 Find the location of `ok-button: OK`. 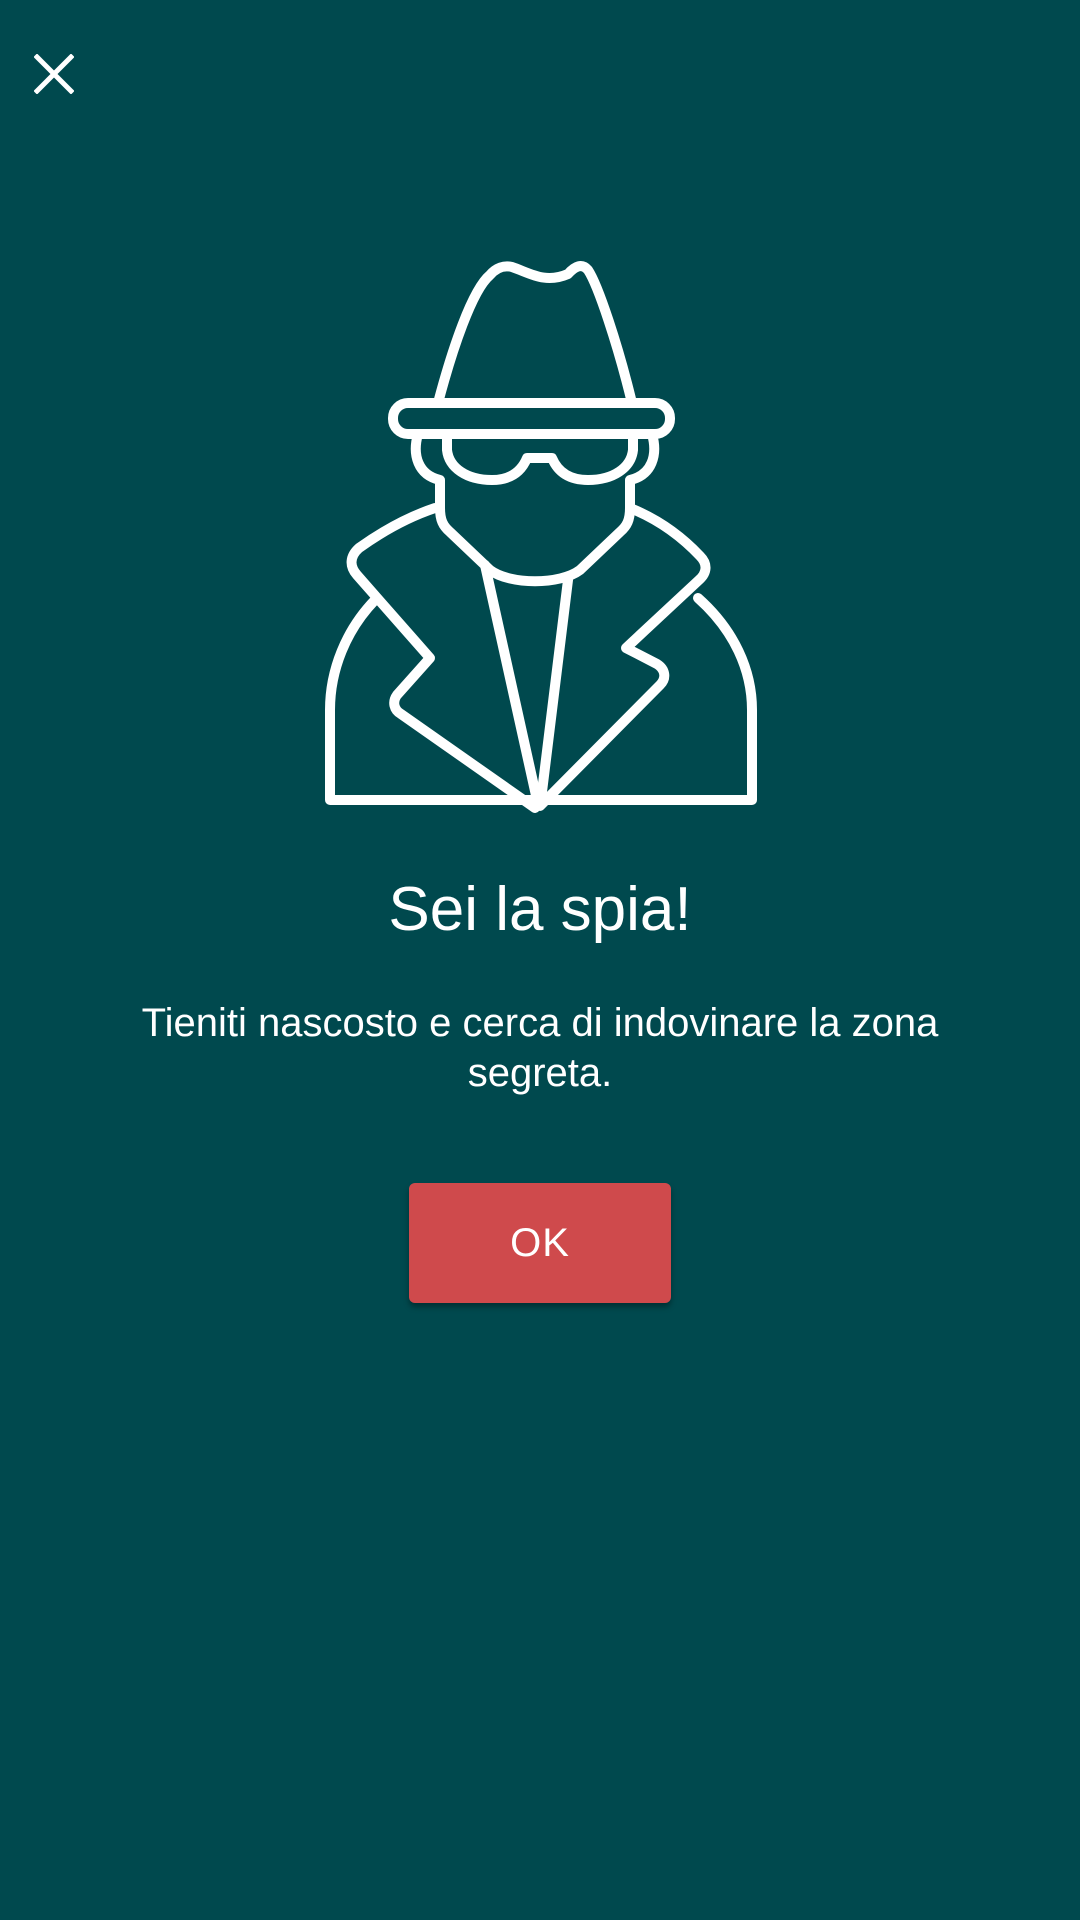

ok-button: OK is located at coordinates (540, 1243).